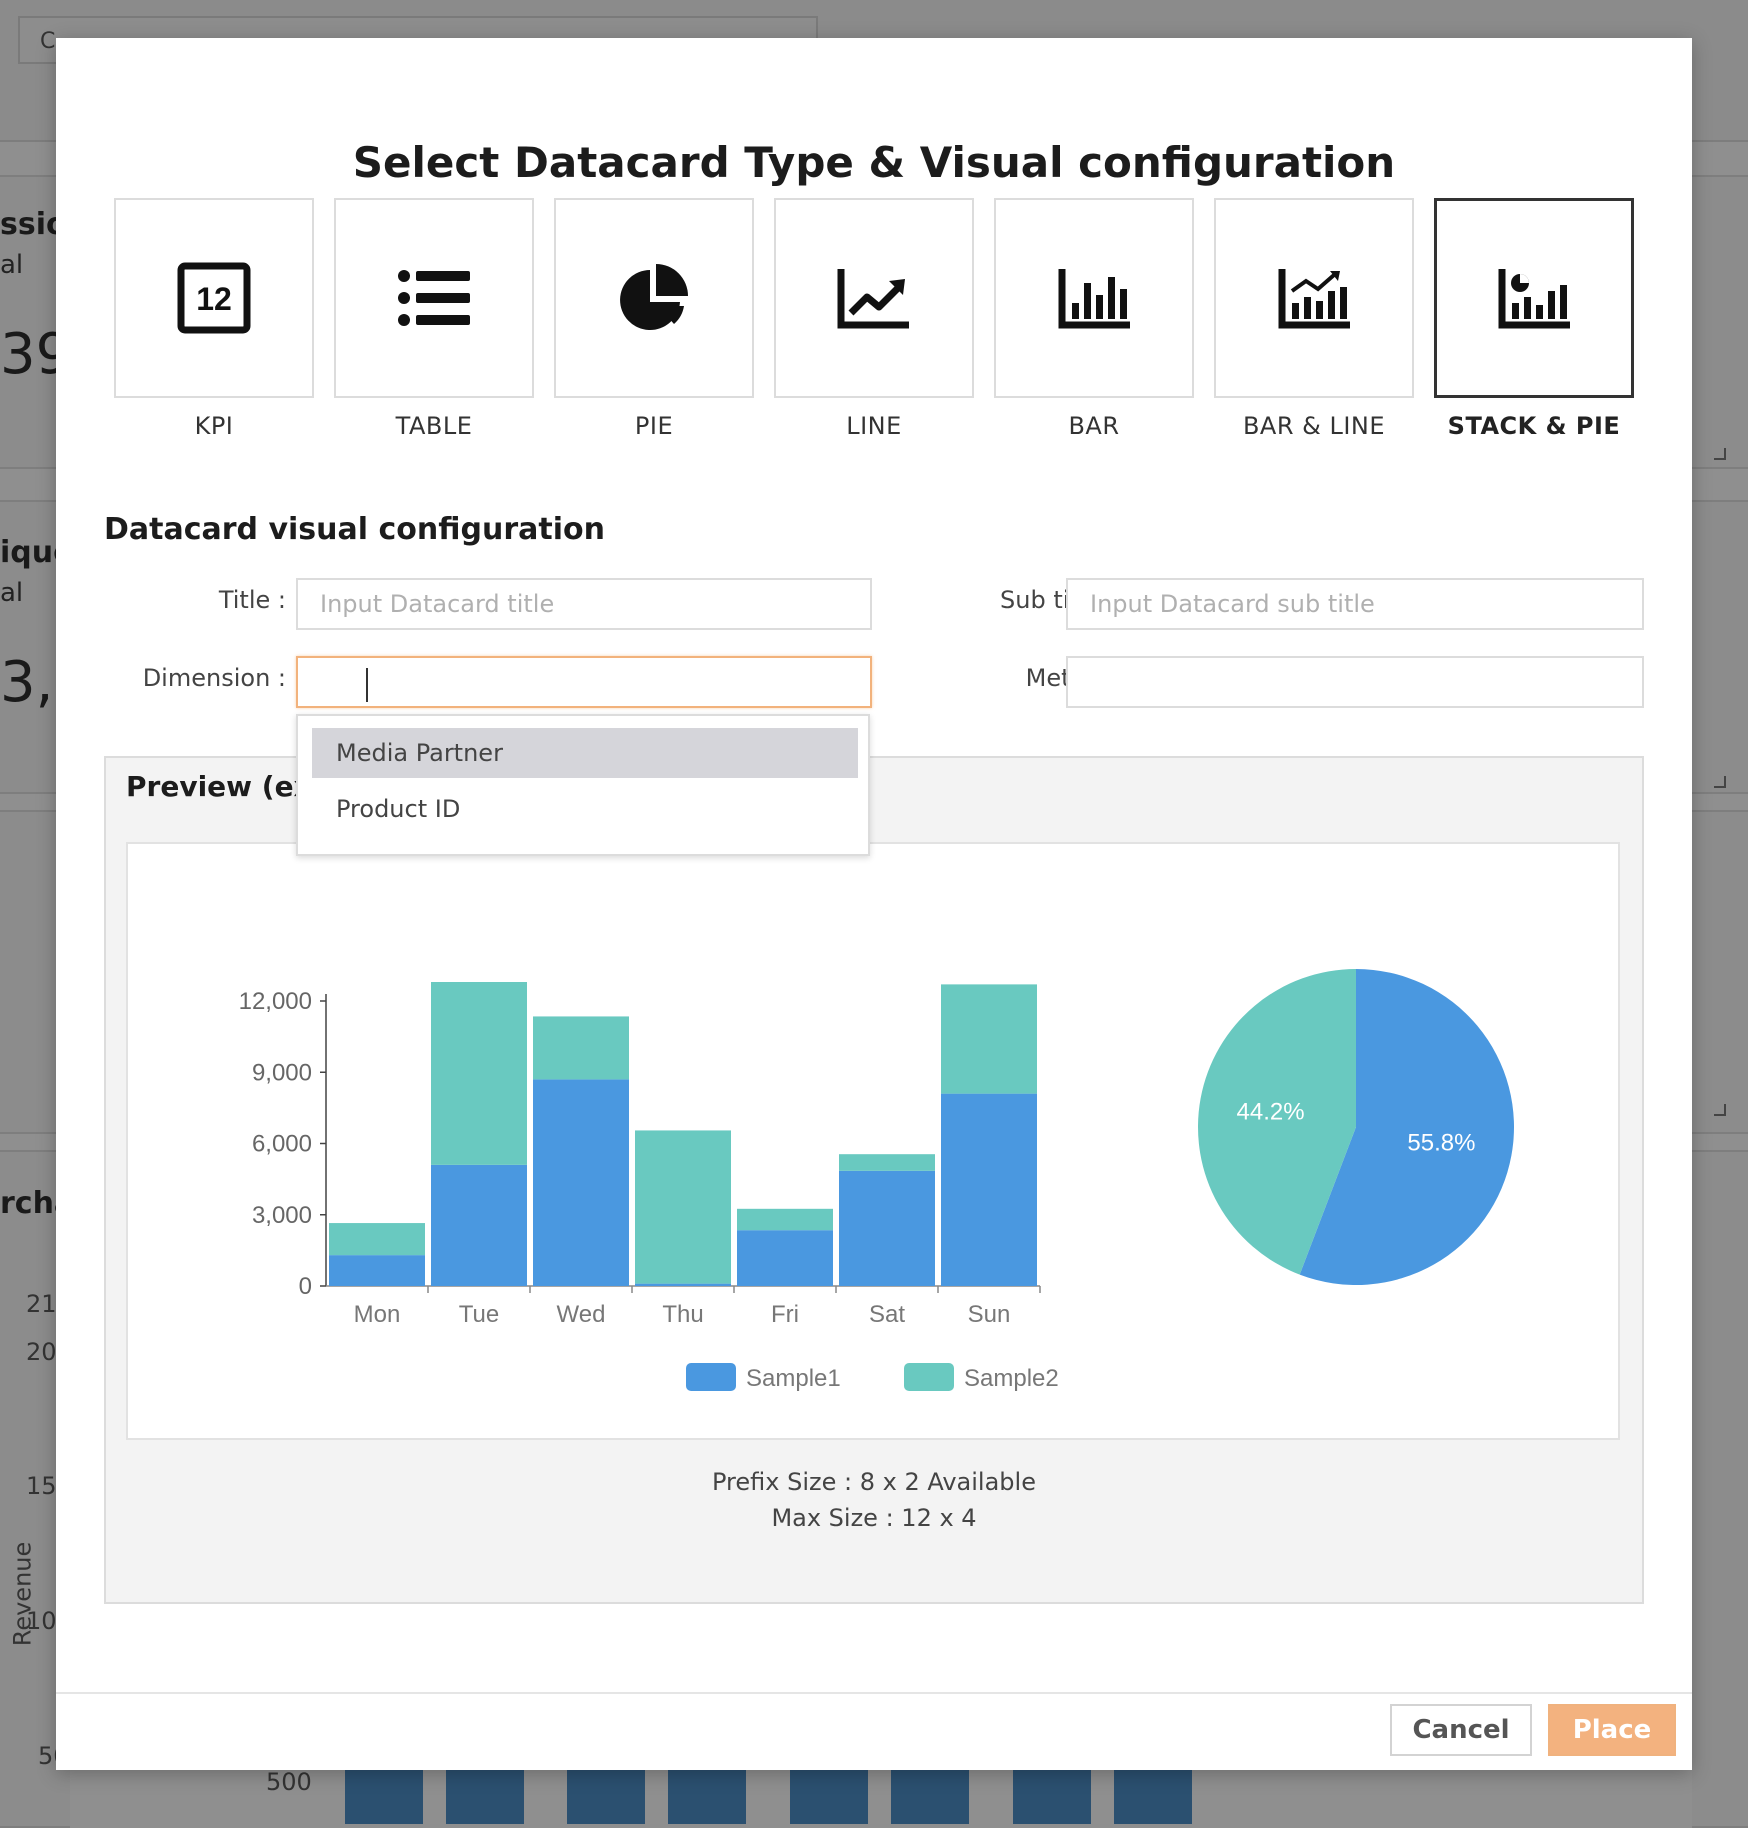 This screenshot has width=1748, height=1828. What do you see at coordinates (887, 1314) in the screenshot?
I see `x-tick-label: Sat` at bounding box center [887, 1314].